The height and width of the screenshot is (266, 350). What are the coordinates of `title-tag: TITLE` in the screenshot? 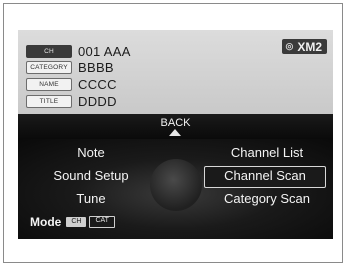 It's located at (49, 101).